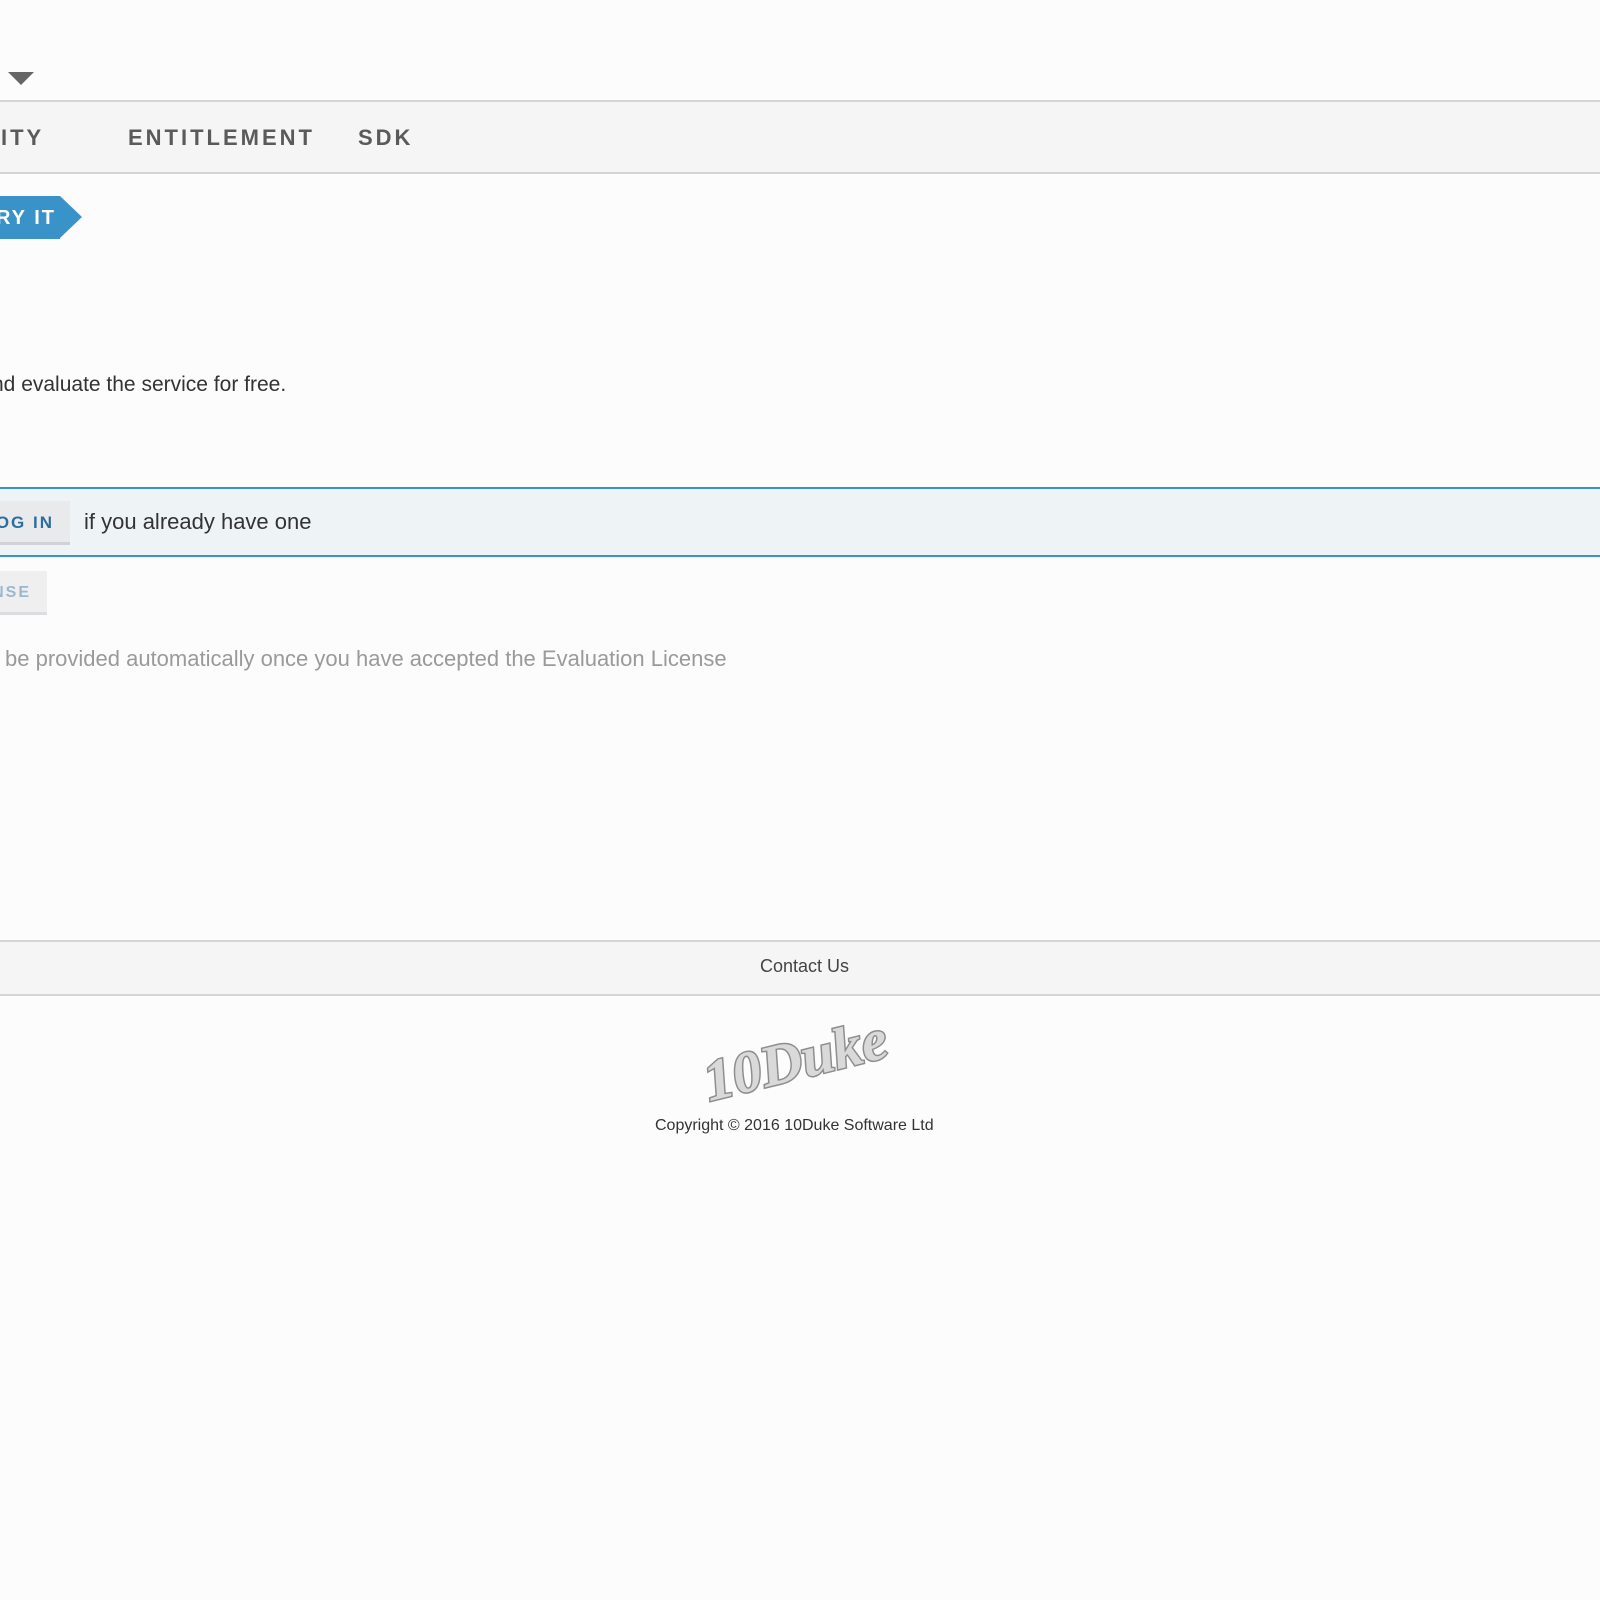  What do you see at coordinates (23, 593) in the screenshot?
I see `accept-license-button: NSE` at bounding box center [23, 593].